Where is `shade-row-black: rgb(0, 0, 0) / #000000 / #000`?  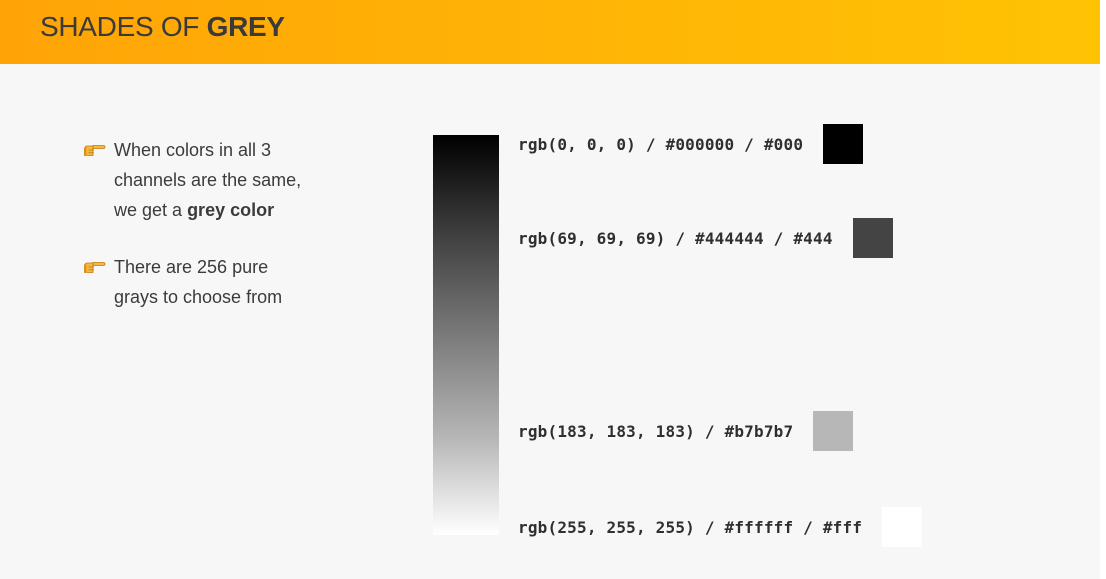 shade-row-black: rgb(0, 0, 0) / #000000 / #000 is located at coordinates (691, 144).